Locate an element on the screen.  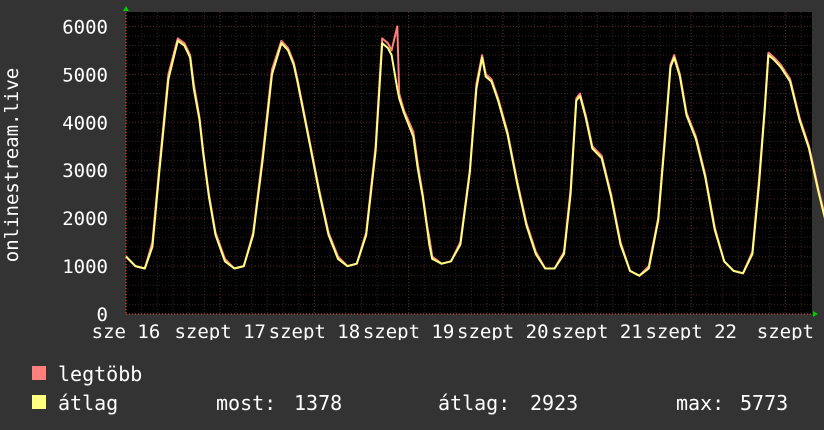
stat-avg-value: 2923 is located at coordinates (554, 403).